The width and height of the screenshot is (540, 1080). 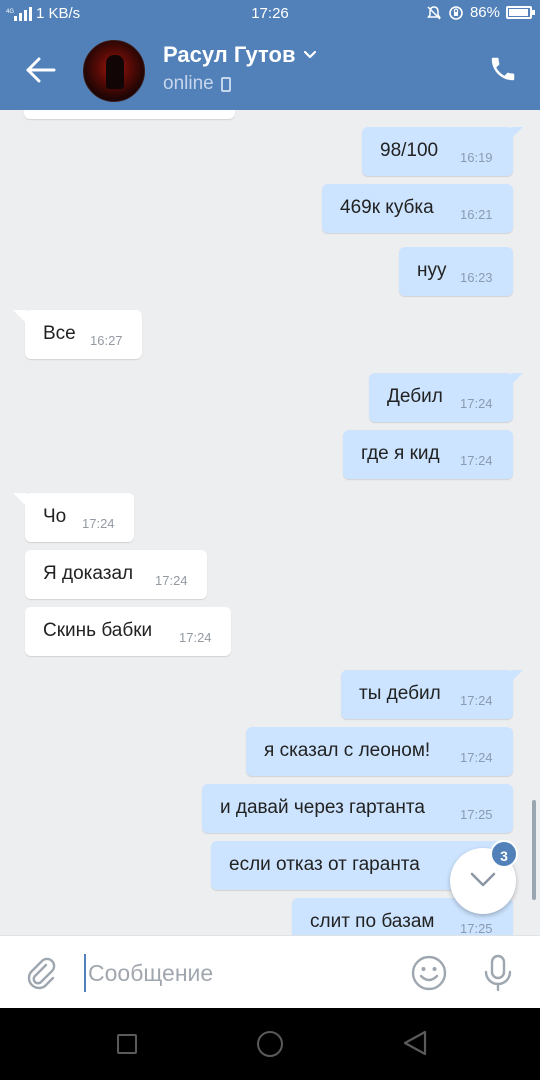 I want to click on message-outgoing: 98/100 16:19, so click(x=442, y=151).